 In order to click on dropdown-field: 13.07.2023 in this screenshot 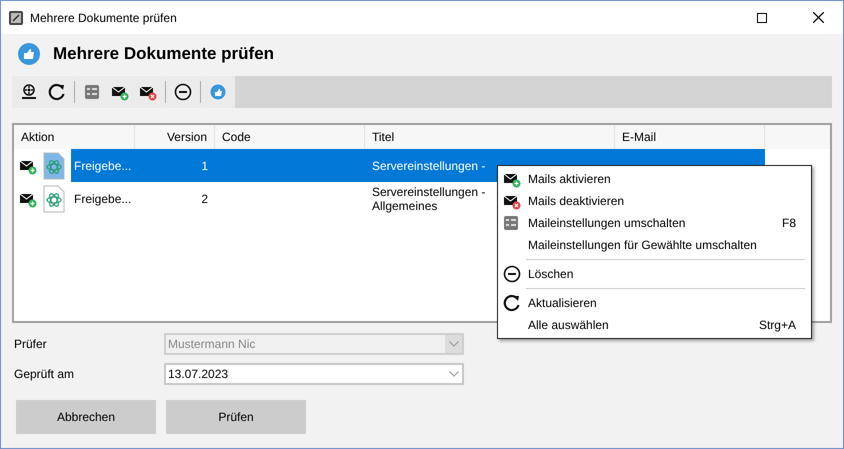, I will do `click(314, 374)`.